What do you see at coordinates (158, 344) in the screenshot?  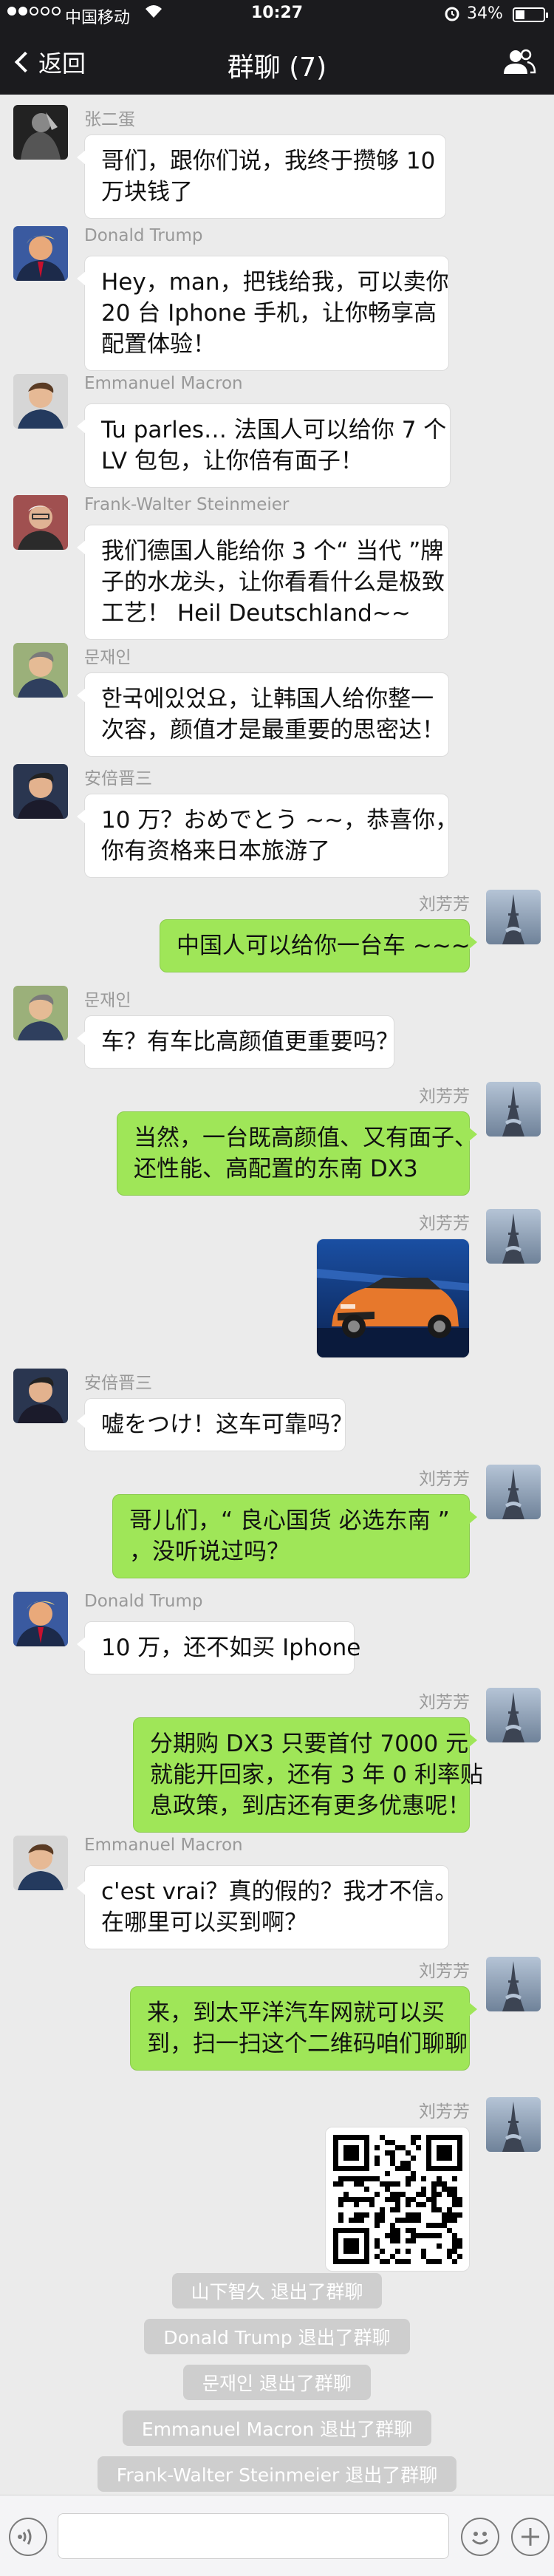 I see `message-text-line: 配置体验！` at bounding box center [158, 344].